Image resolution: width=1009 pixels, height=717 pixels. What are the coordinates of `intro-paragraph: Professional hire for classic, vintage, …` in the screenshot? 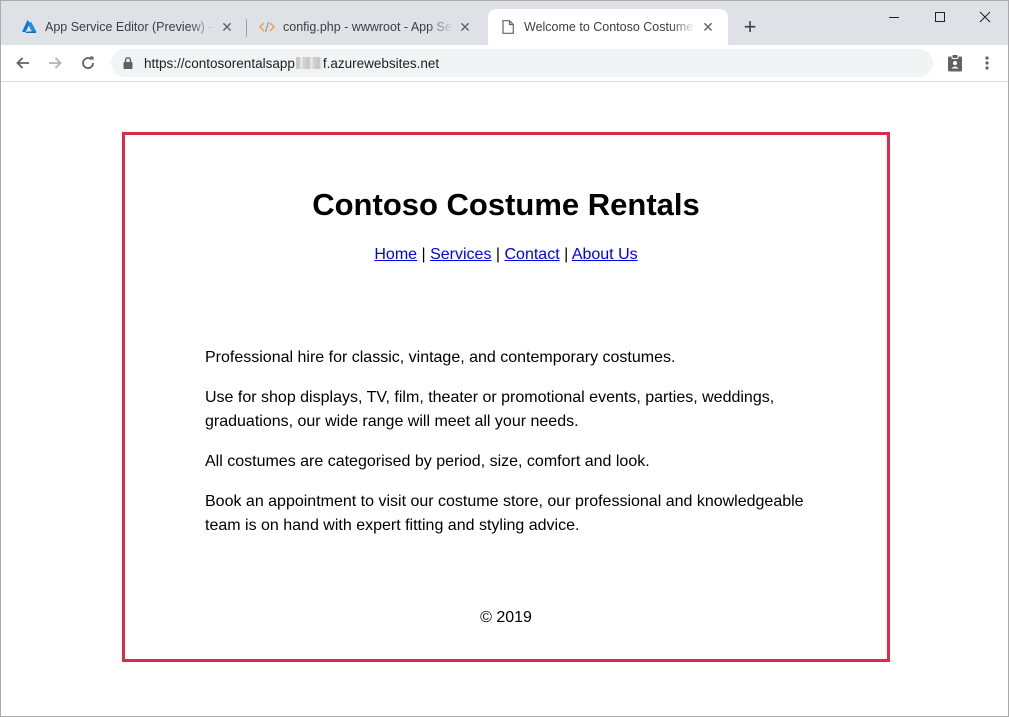 It's located at (440, 357).